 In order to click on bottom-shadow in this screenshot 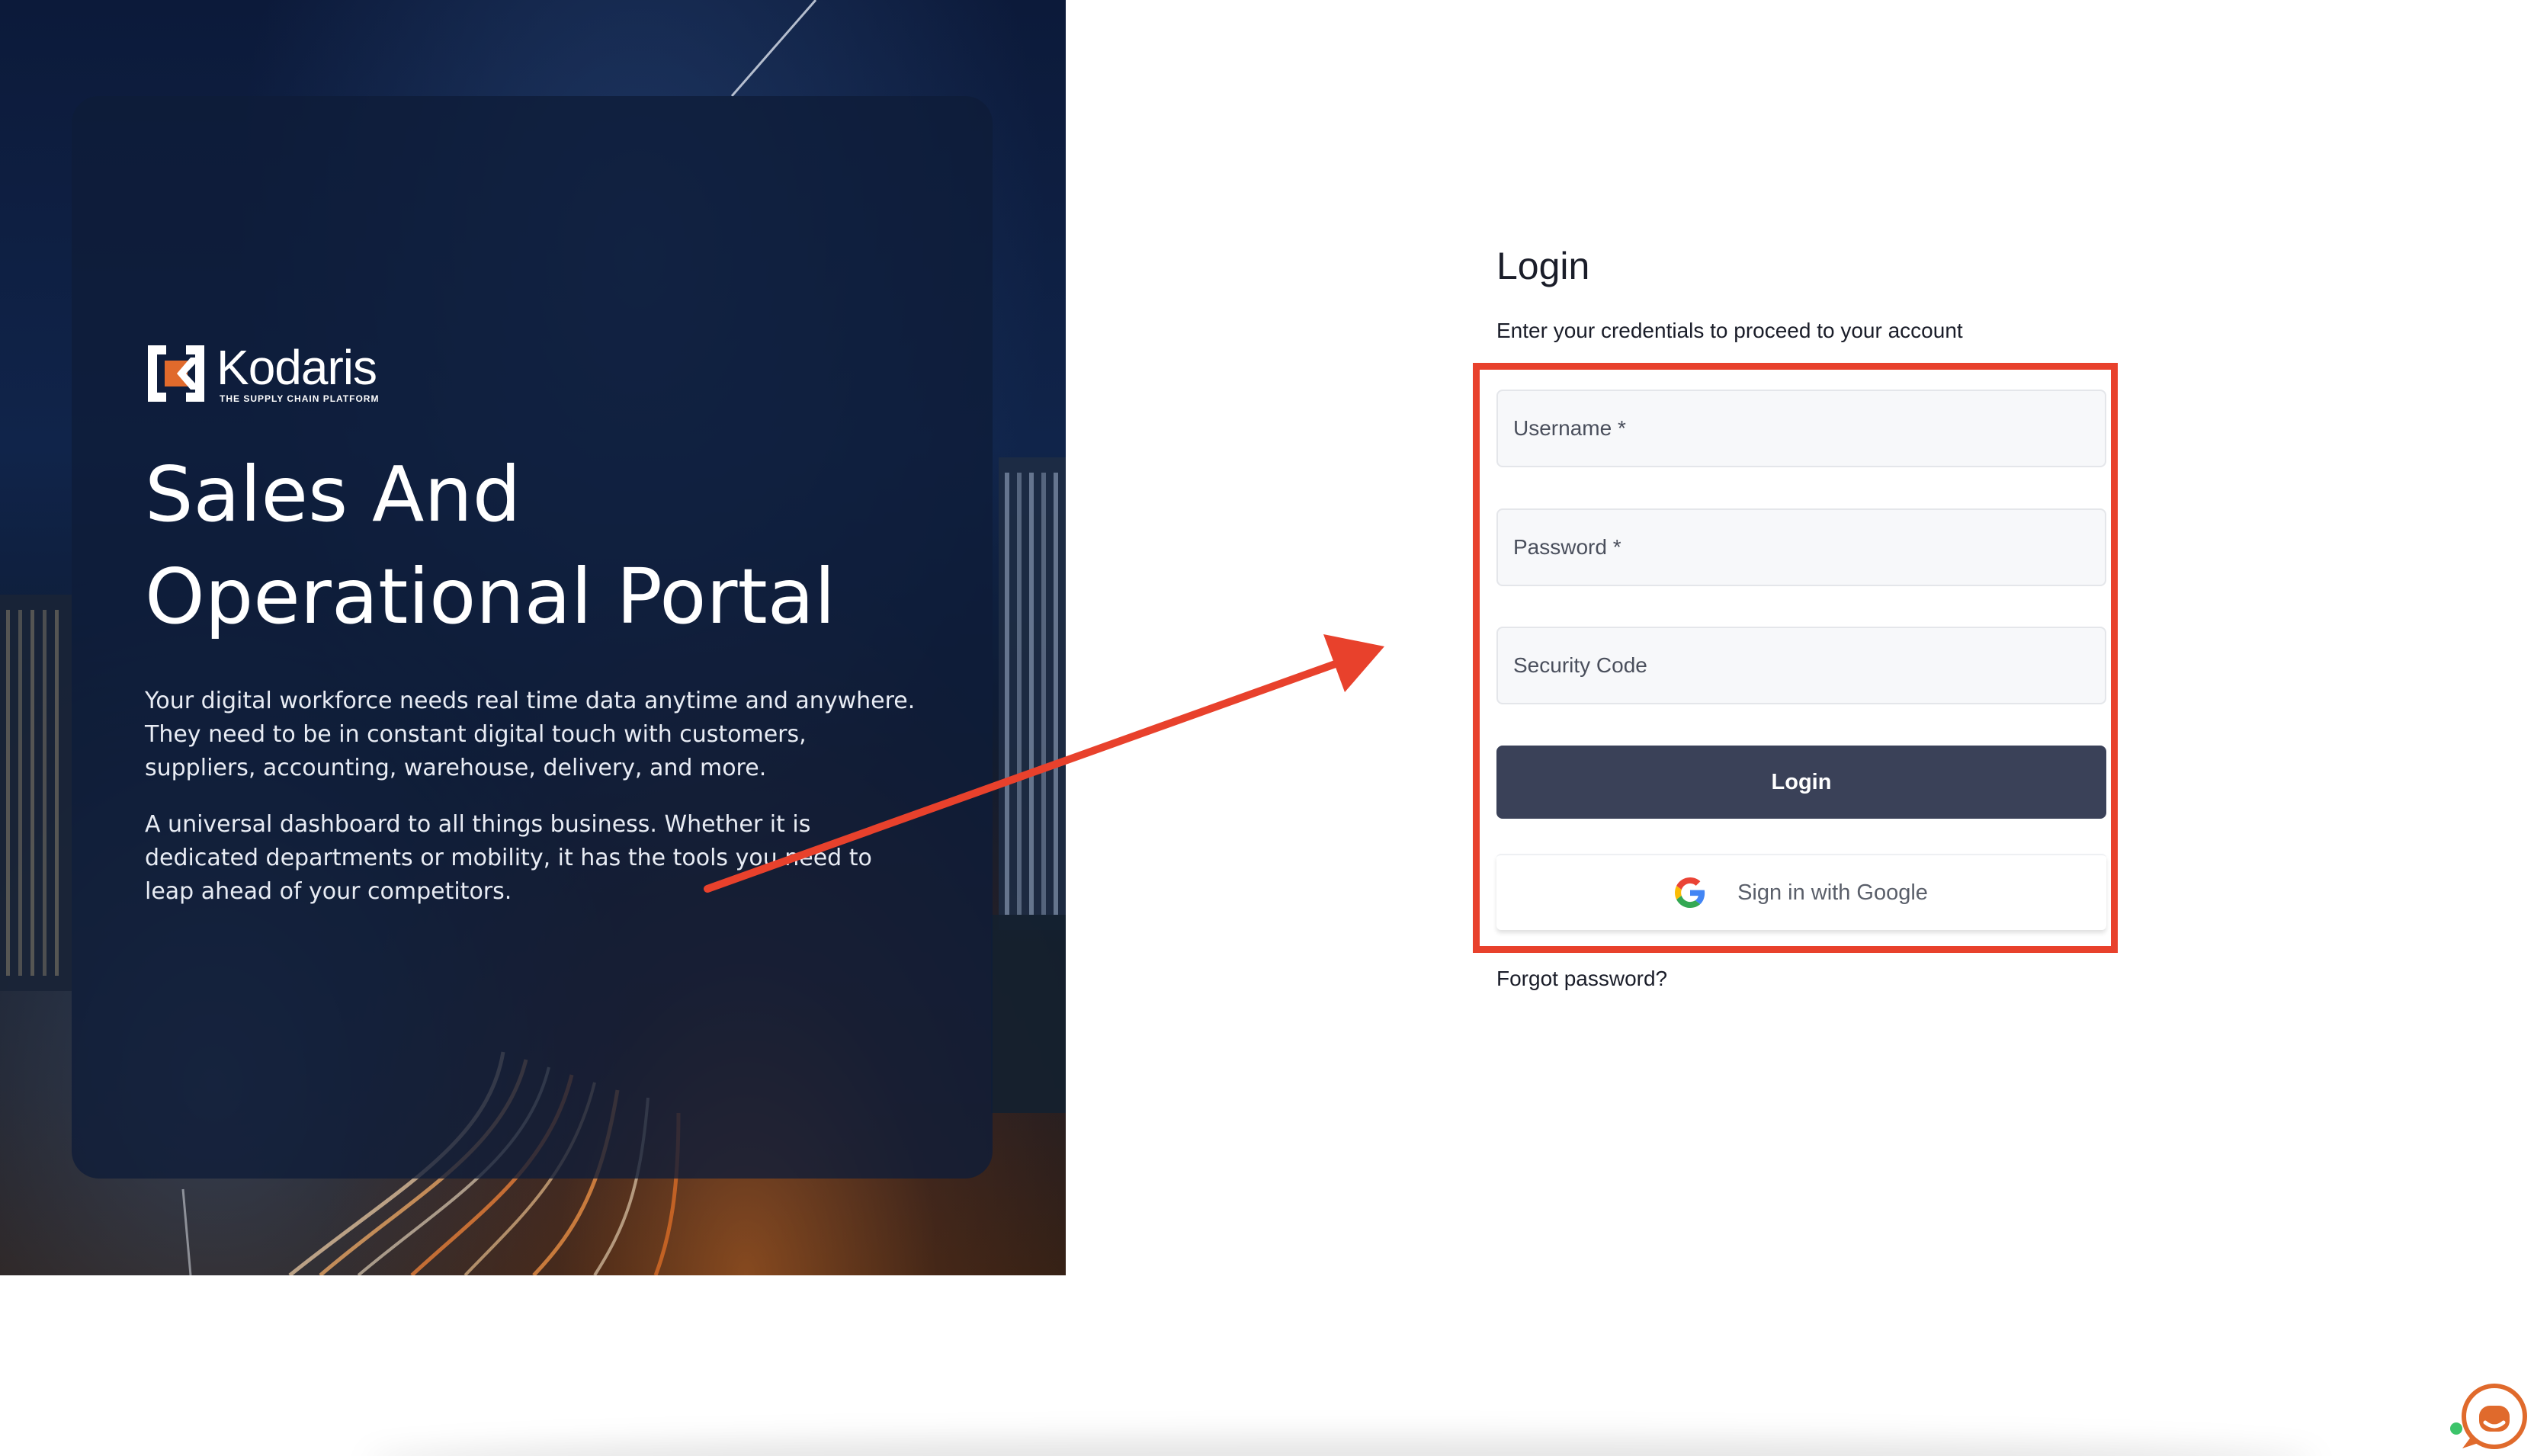, I will do `click(1341, 1446)`.